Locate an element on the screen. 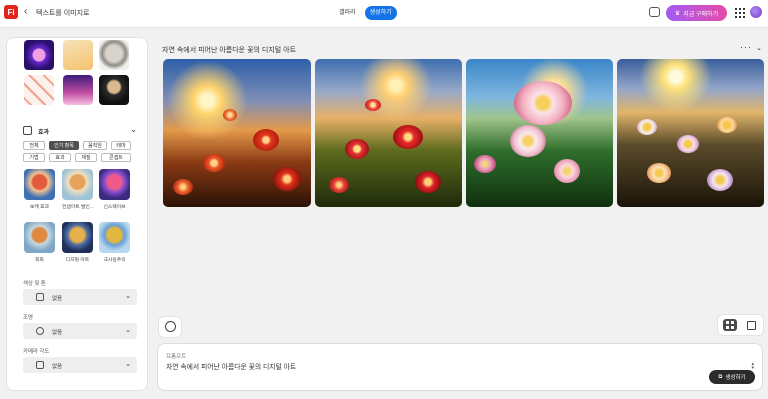 The width and height of the screenshot is (768, 399). effects-section-header: 효과 ⌄ is located at coordinates (80, 131).